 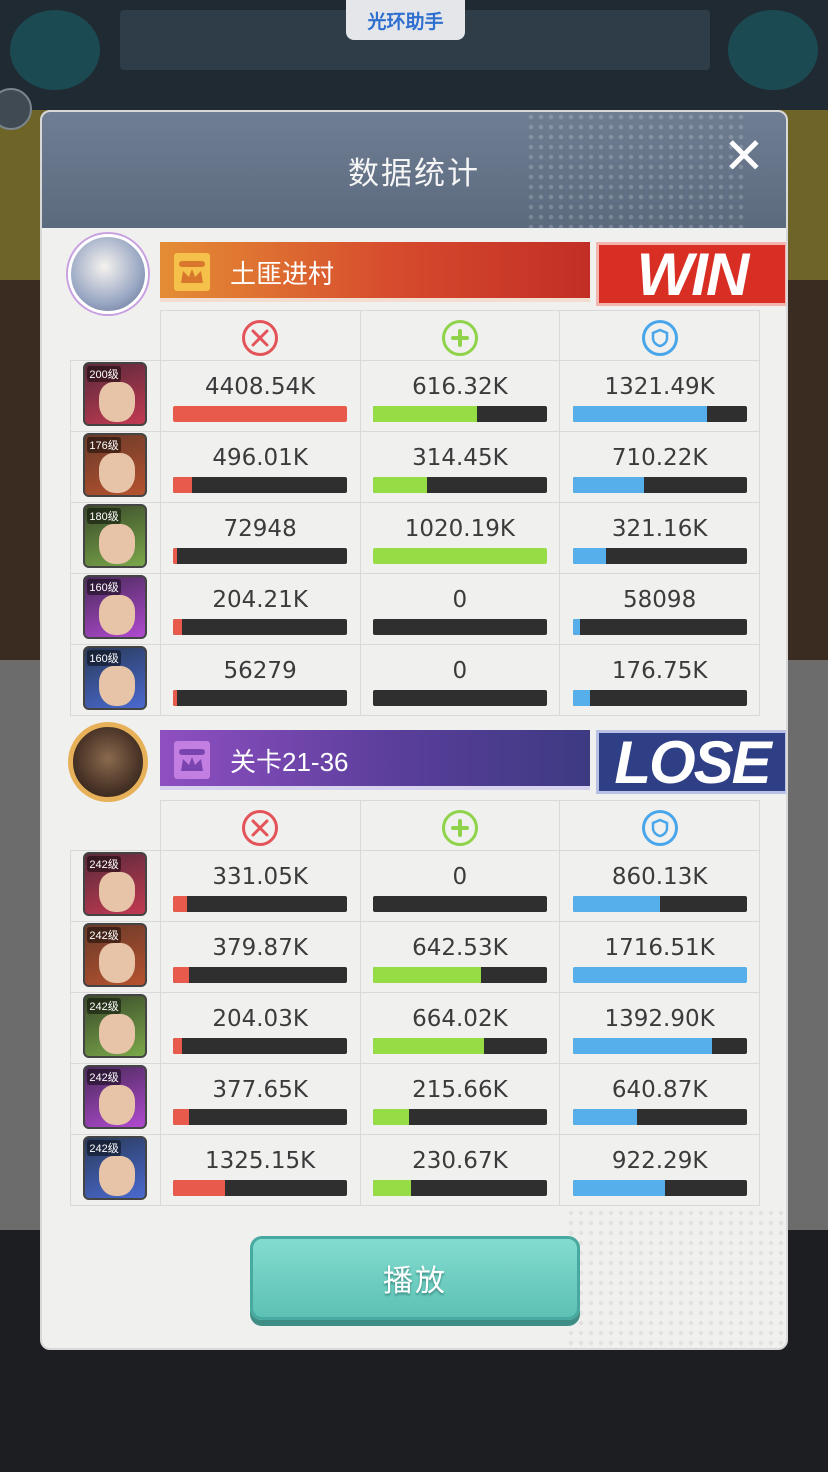 I want to click on hero-row: 180级 72948 1020.19K 321.16K, so click(x=415, y=538).